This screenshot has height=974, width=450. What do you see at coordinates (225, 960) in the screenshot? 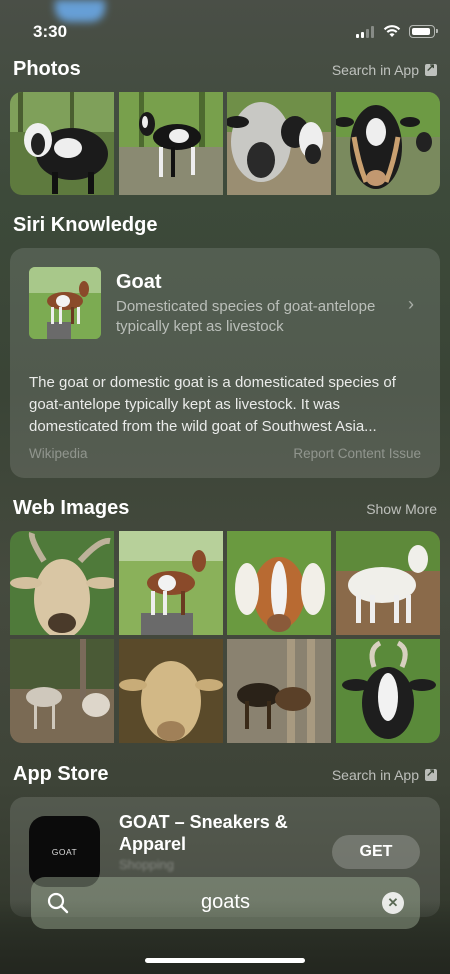
I see `home-indicator` at bounding box center [225, 960].